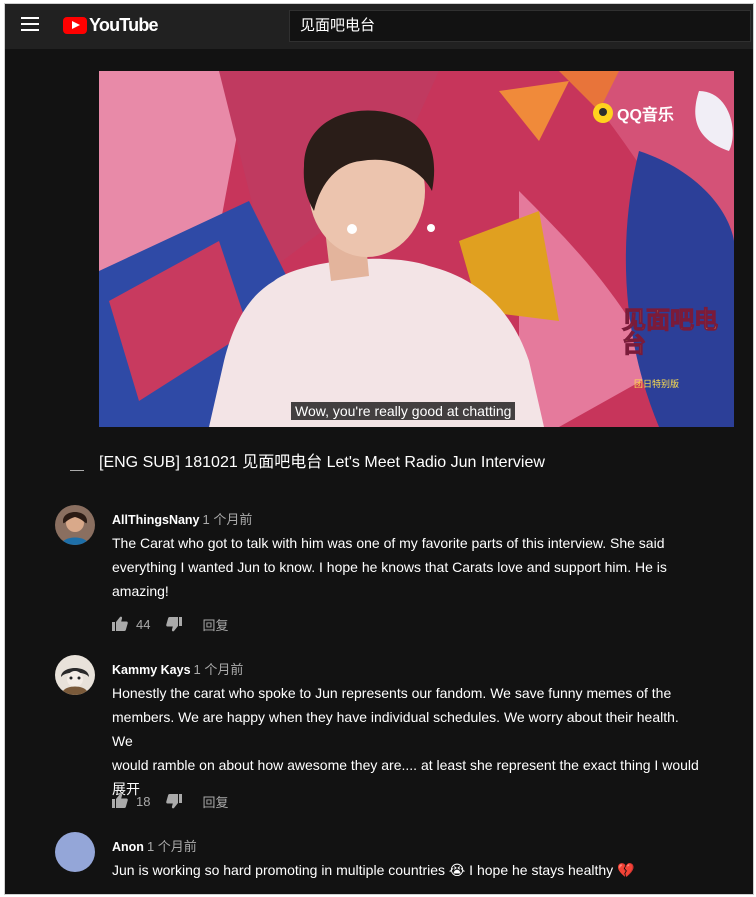 The height and width of the screenshot is (897, 756). I want to click on comment-header: Anon 1 个月前, so click(154, 845).